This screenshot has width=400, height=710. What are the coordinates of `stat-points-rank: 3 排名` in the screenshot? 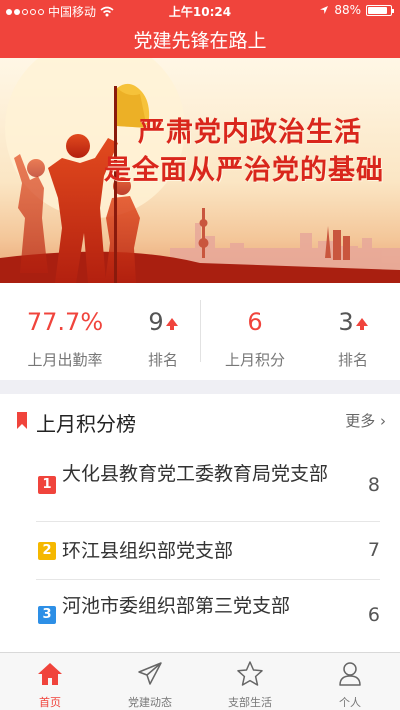 It's located at (353, 338).